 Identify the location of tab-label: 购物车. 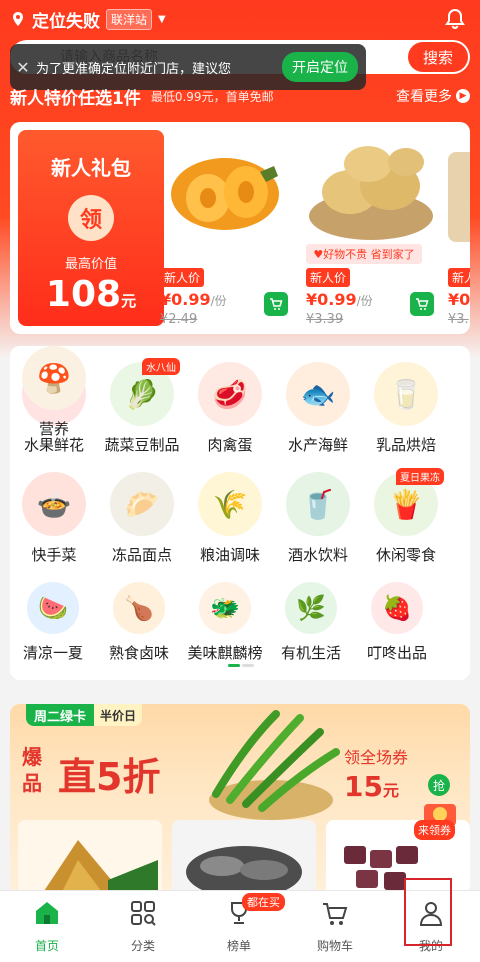
(334, 946).